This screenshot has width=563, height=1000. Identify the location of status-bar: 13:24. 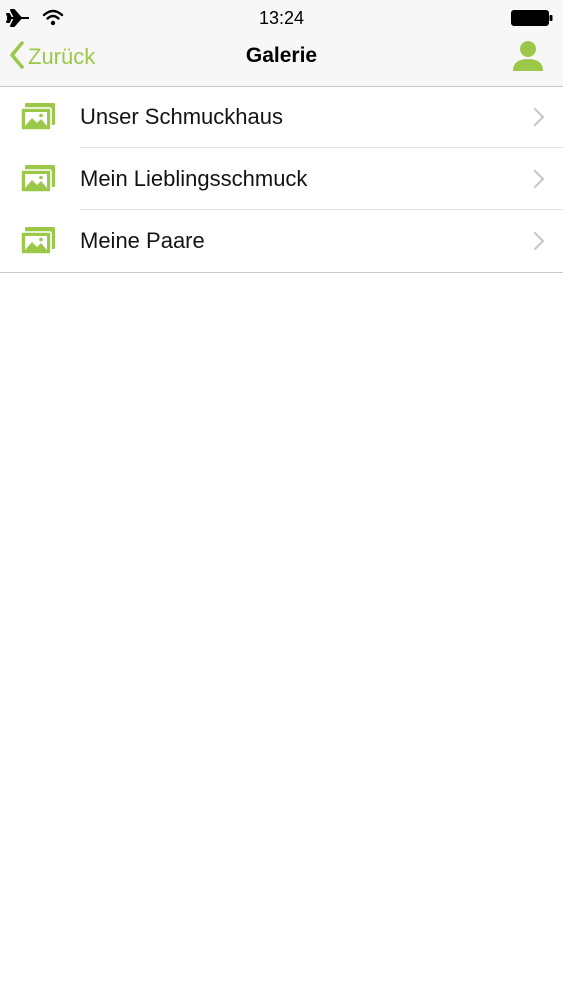
(281, 18).